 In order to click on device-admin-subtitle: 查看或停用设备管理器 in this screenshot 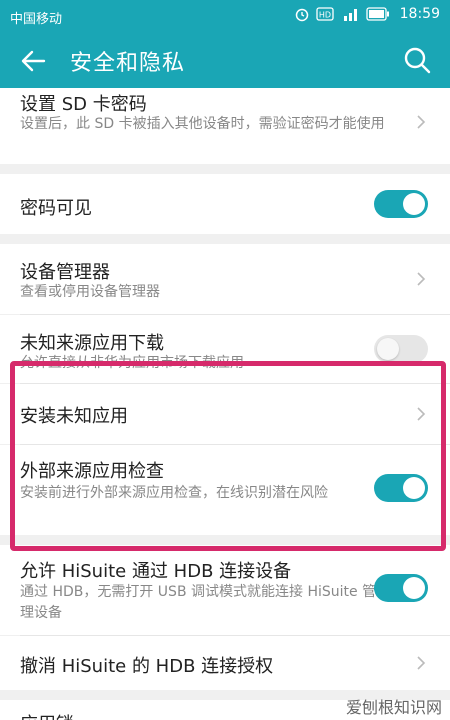, I will do `click(90, 292)`.